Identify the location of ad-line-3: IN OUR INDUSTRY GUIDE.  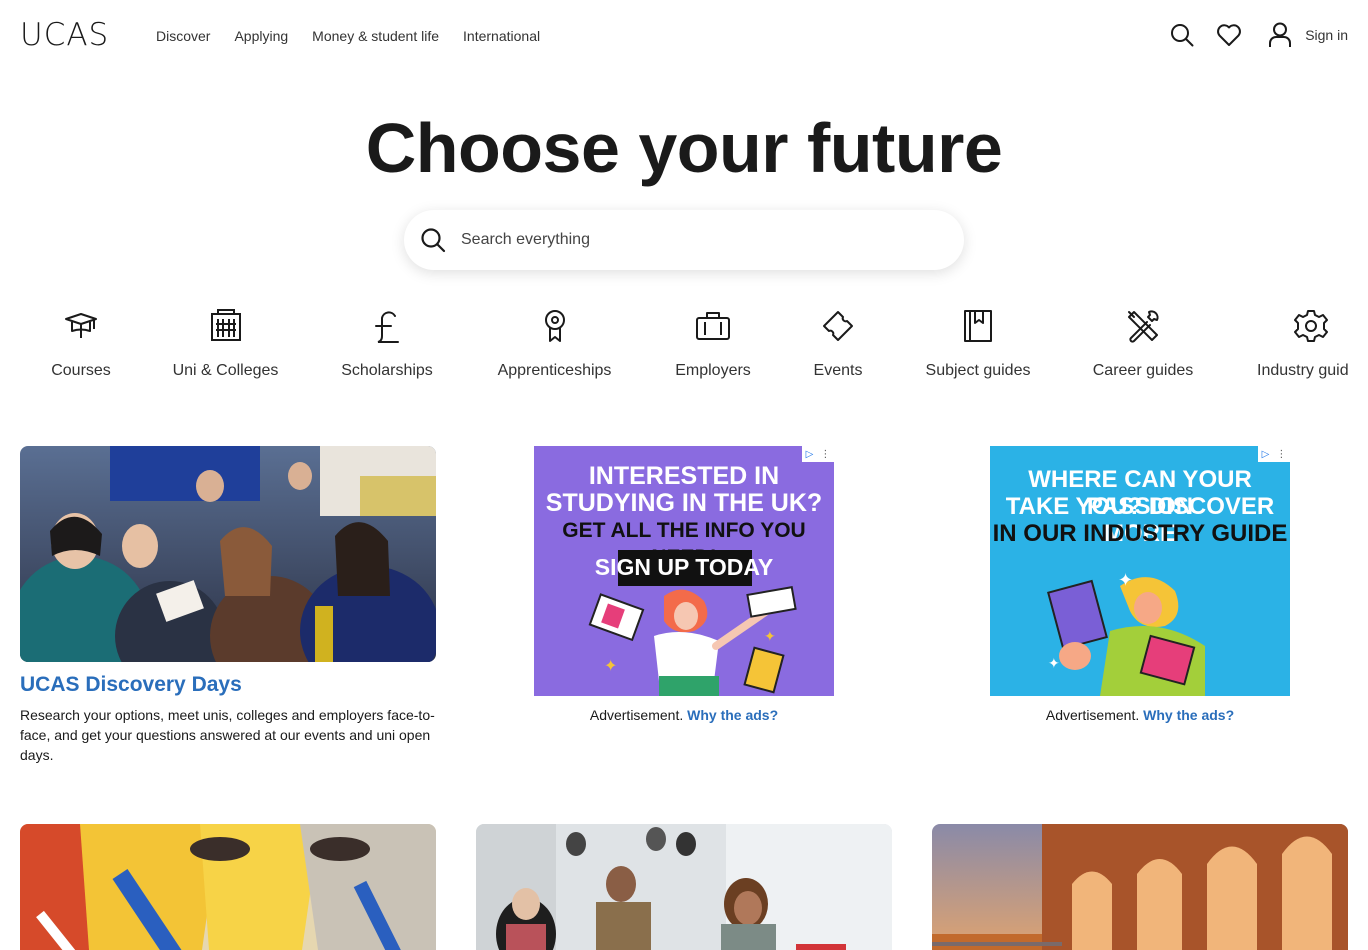
(1140, 533).